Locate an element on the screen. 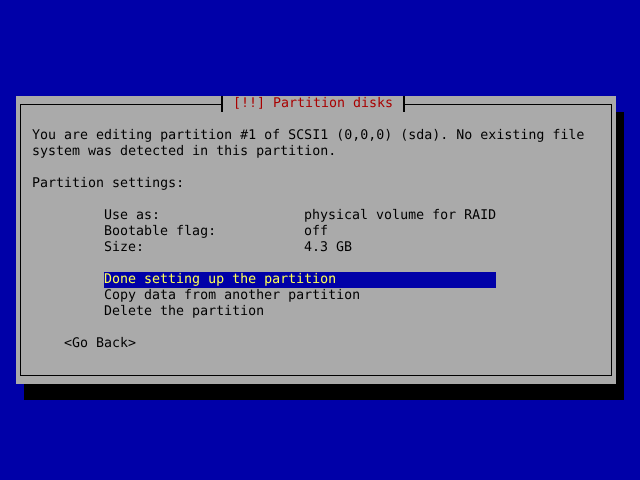 This screenshot has height=480, width=640. setting-label: Bootable flag: is located at coordinates (161, 232).